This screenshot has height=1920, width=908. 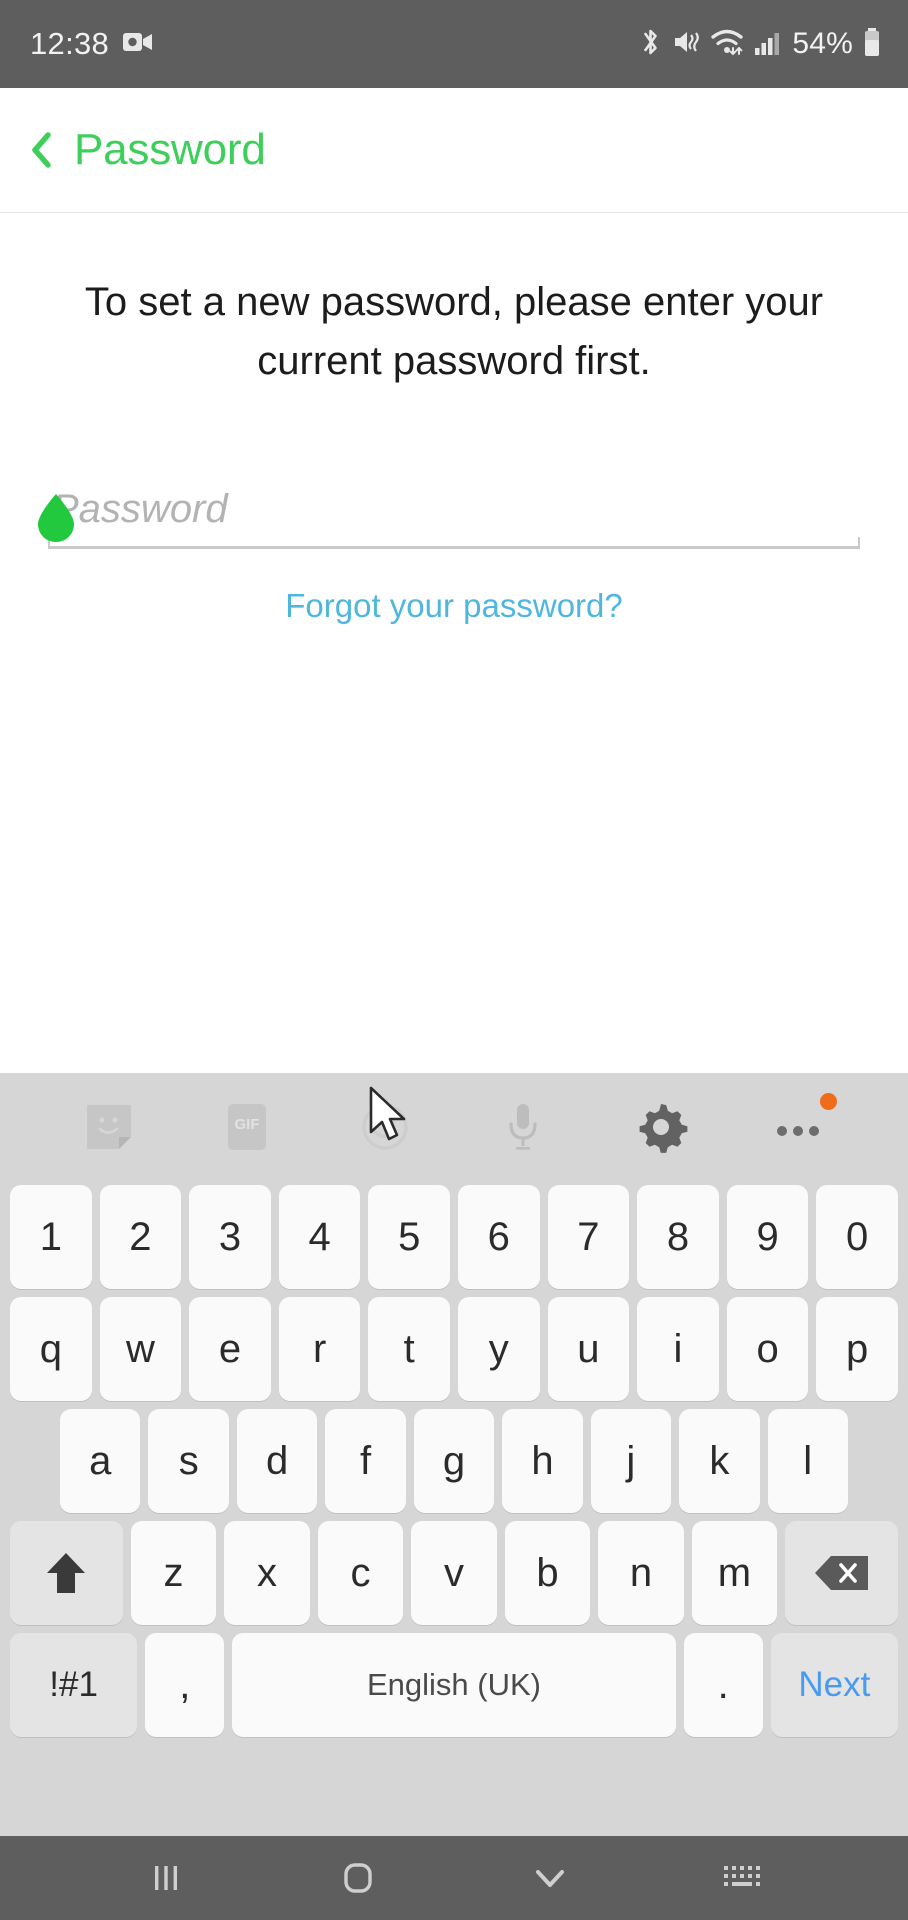 I want to click on key-t: t, so click(x=409, y=1349).